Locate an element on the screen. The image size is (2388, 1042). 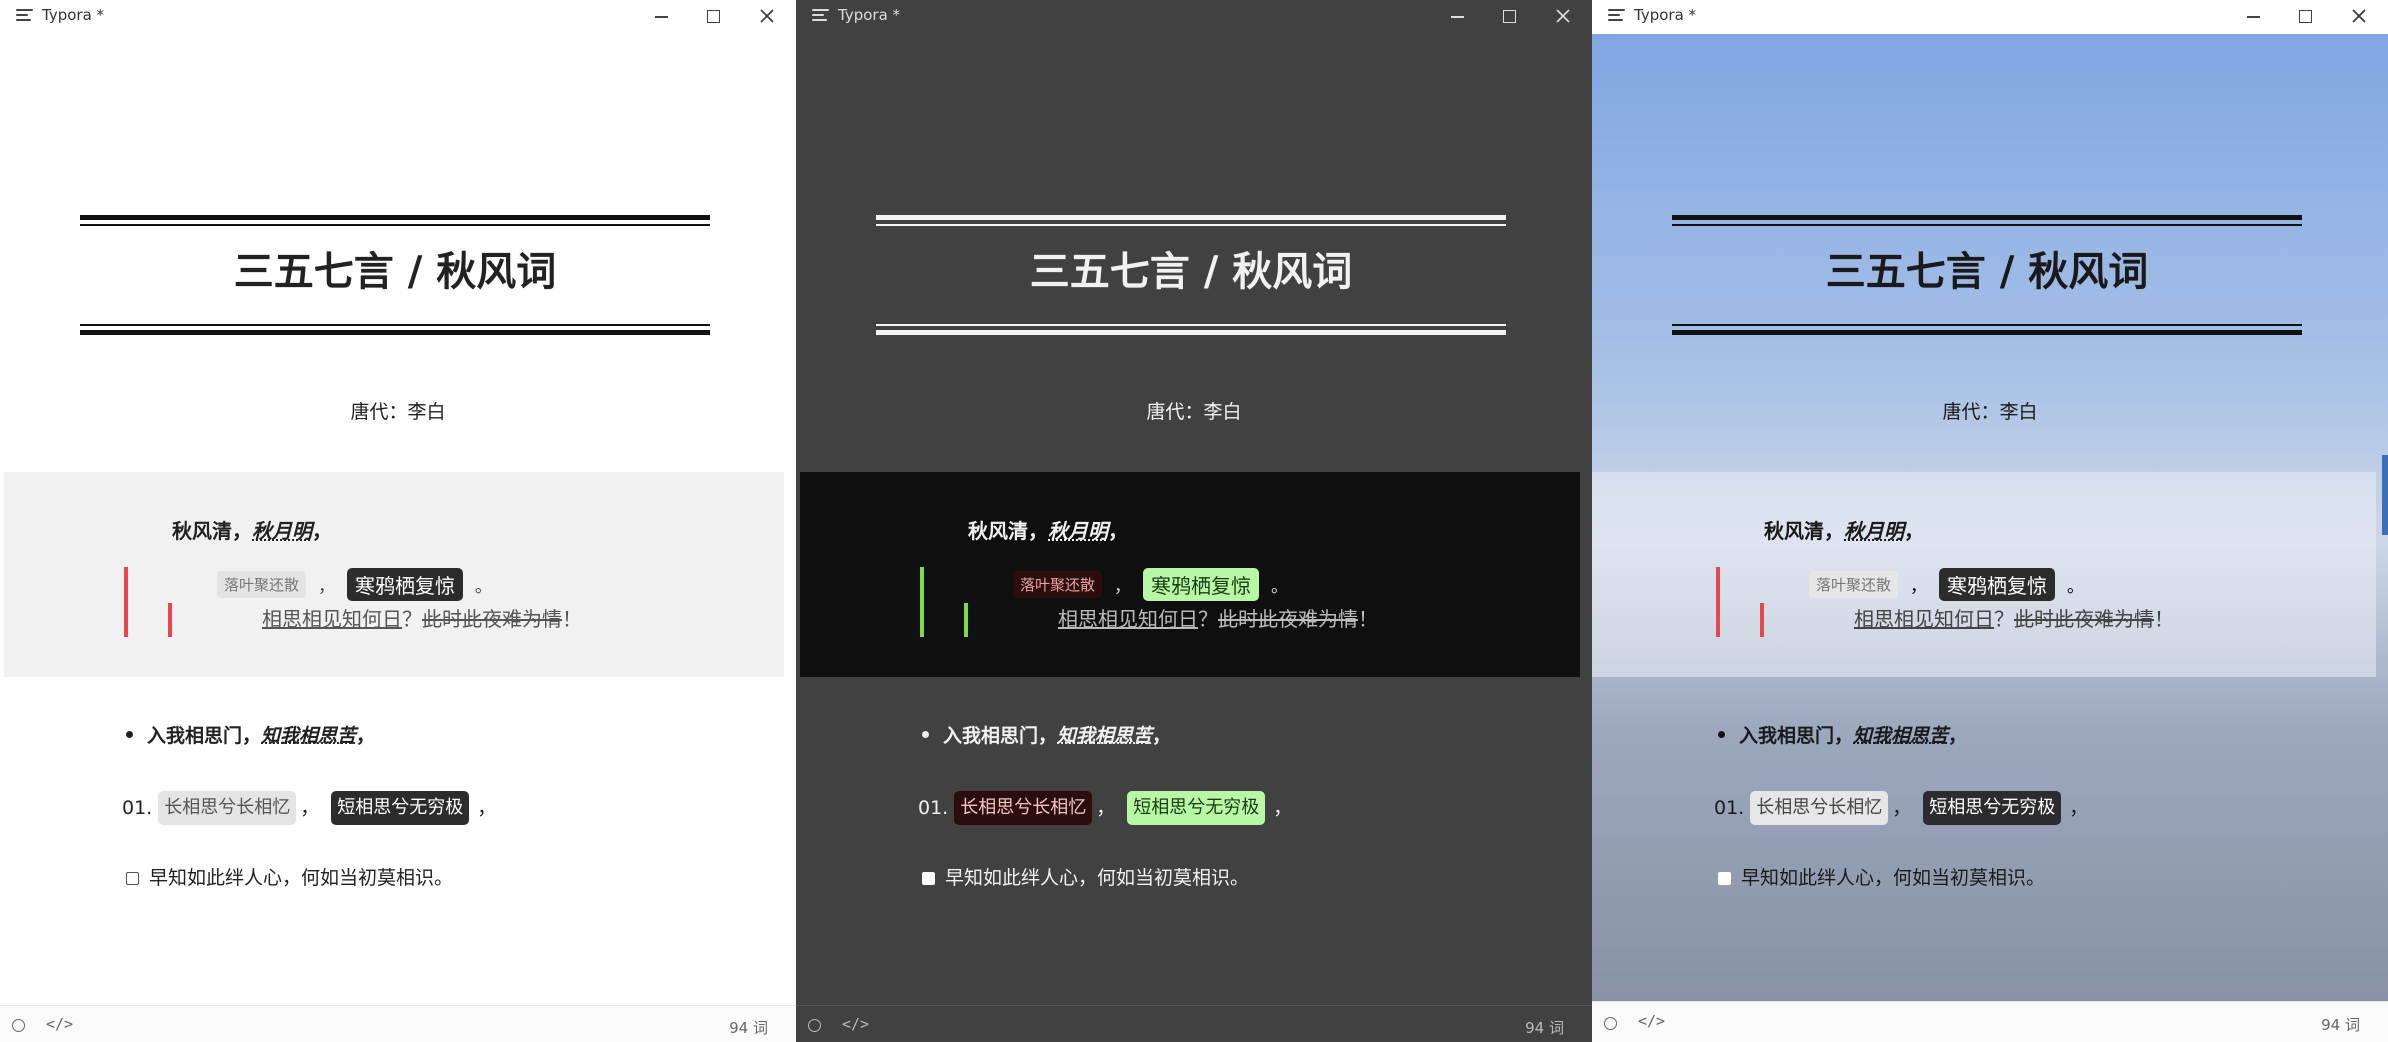
inline-highlight-chip: 寒鸦栖复惊 is located at coordinates (1201, 584).